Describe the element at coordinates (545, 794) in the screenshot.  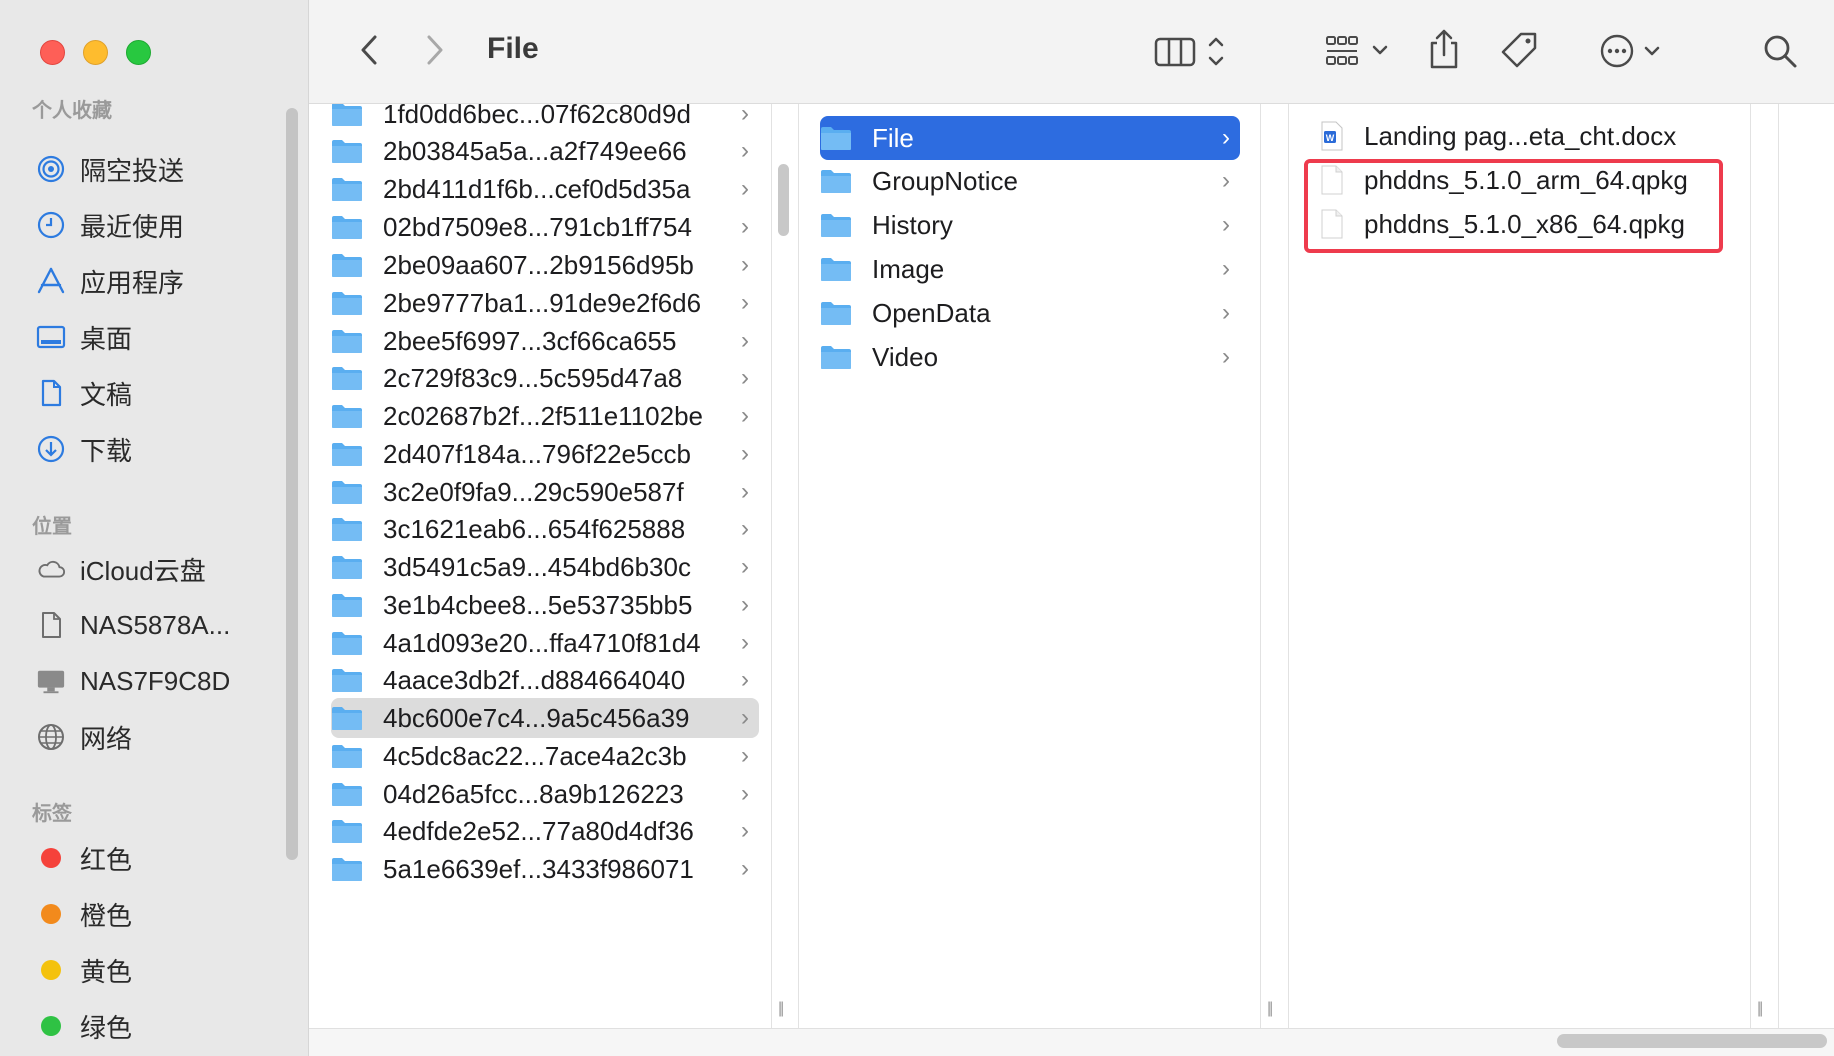
I see `list-item: 04d26a5fcc...8a9b126223 ›` at that location.